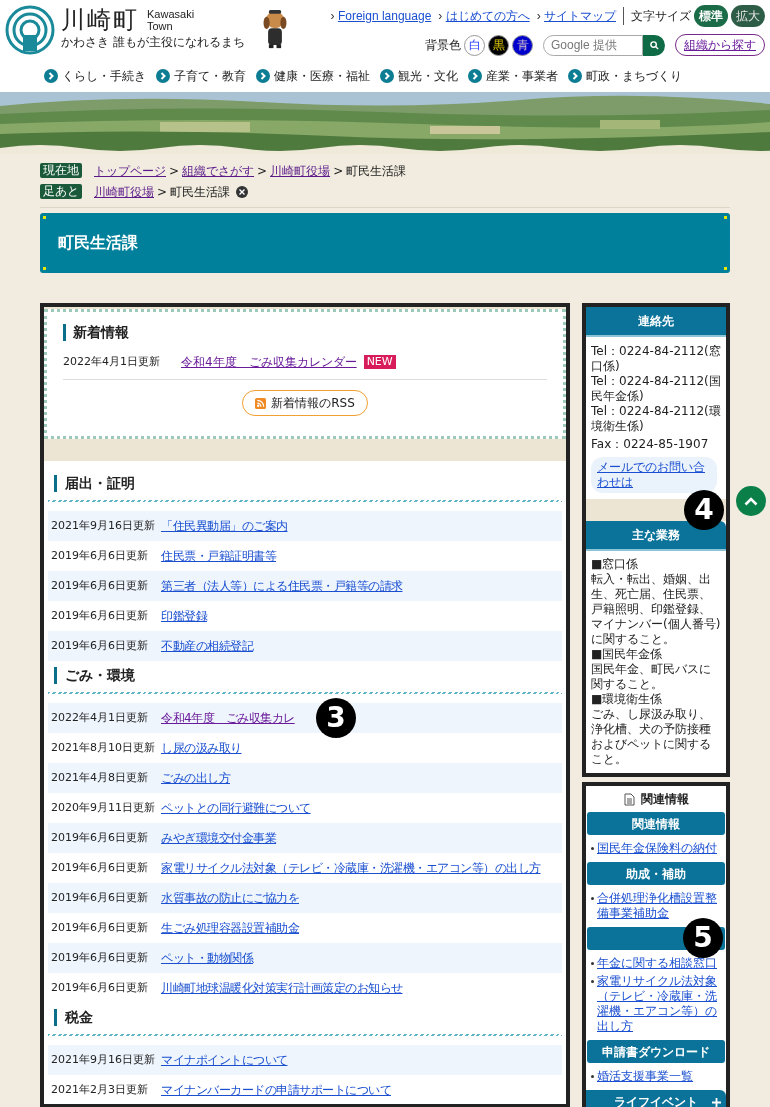 This screenshot has height=1107, width=770. I want to click on page-link: マイナポイントについて, so click(224, 1060).